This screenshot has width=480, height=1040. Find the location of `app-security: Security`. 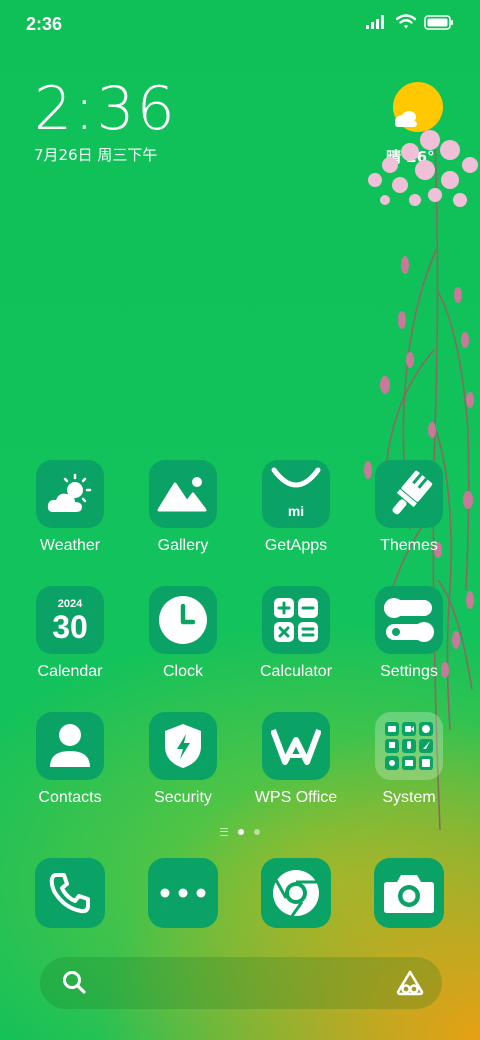

app-security: Security is located at coordinates (183, 759).